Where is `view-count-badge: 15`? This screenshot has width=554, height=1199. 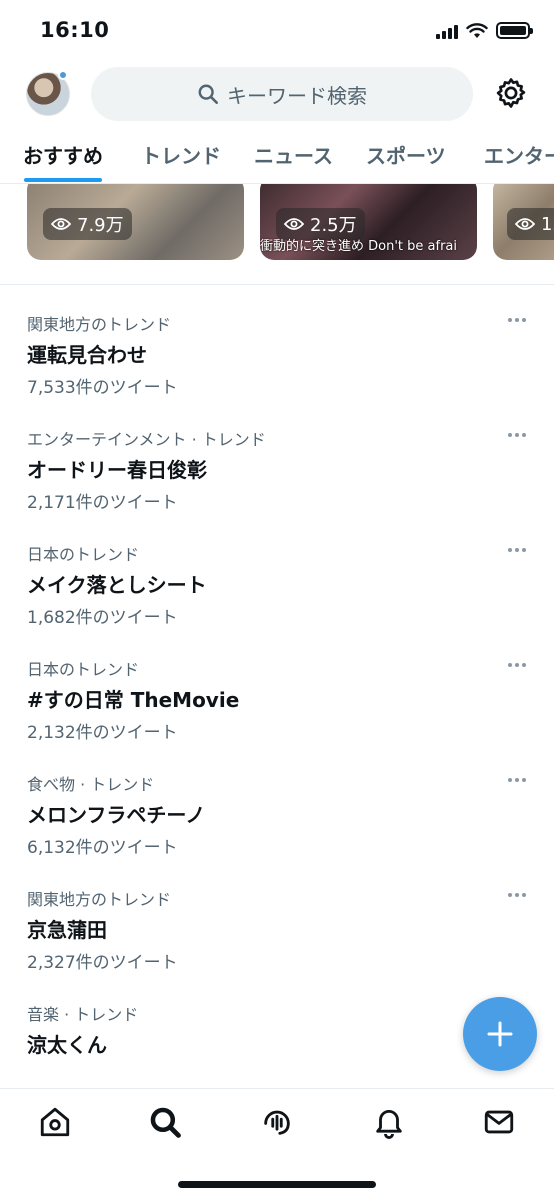 view-count-badge: 15 is located at coordinates (530, 224).